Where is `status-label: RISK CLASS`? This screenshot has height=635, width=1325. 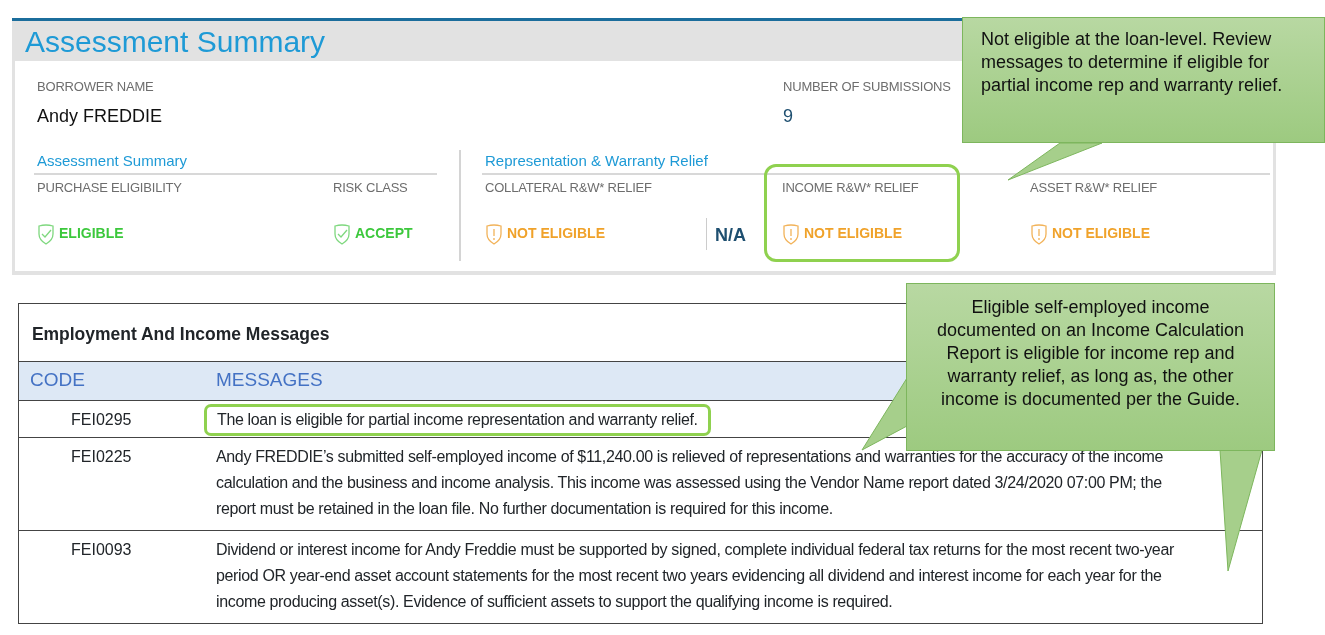 status-label: RISK CLASS is located at coordinates (371, 188).